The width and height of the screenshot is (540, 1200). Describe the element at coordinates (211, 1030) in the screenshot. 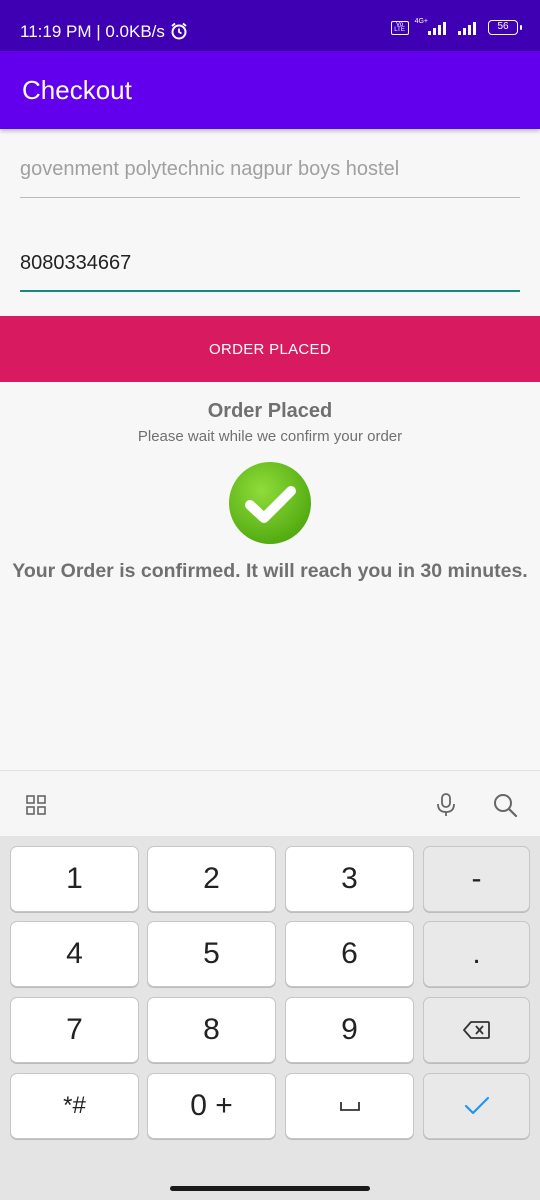

I see `key-8: 8` at that location.